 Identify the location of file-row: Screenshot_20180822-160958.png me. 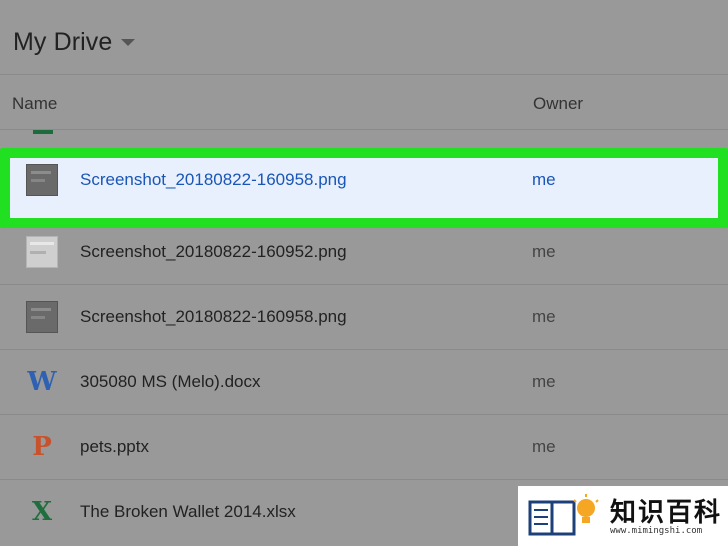
(364, 317).